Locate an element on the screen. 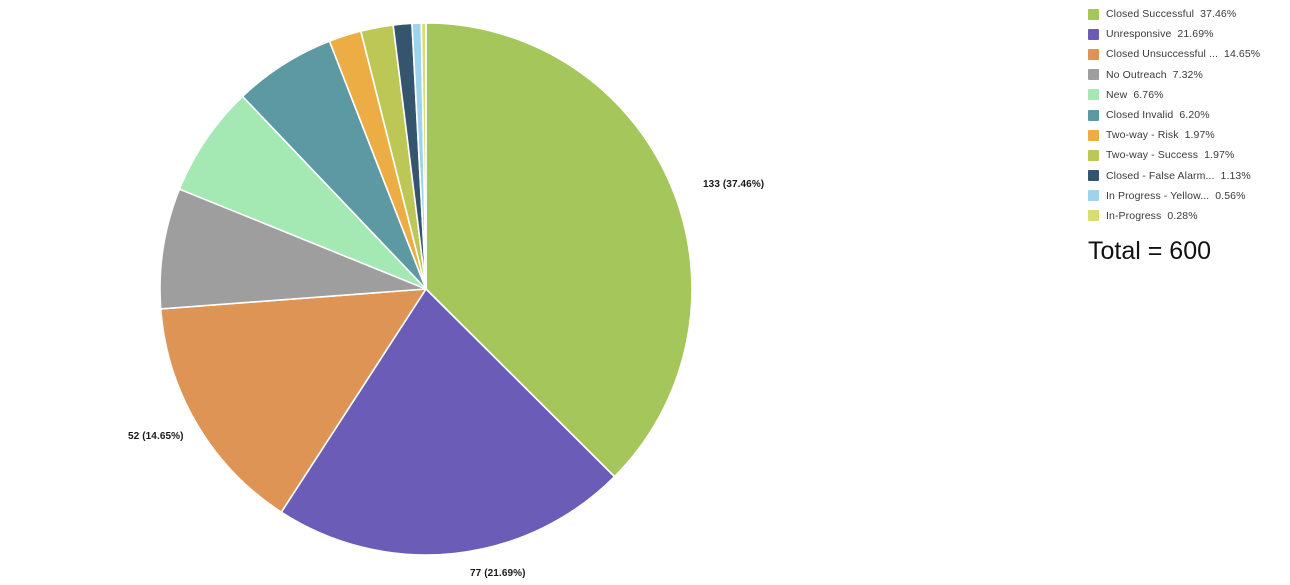 The image size is (1290, 585). legend-item: Closed Unsuccessful ... 14.65% is located at coordinates (1188, 54).